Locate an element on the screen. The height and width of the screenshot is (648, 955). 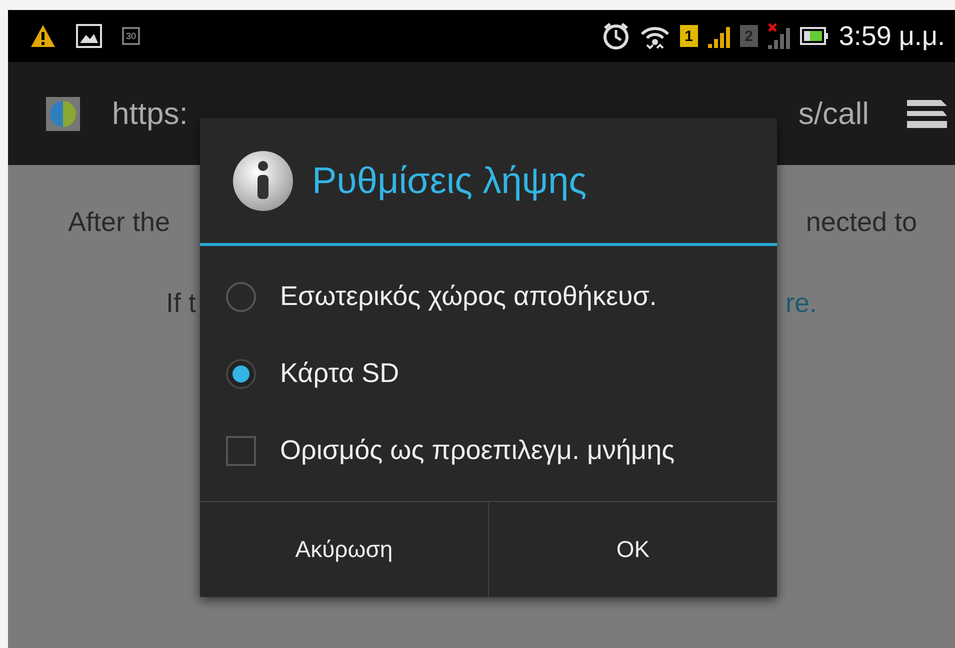
alarm-clock-icon is located at coordinates (616, 36).